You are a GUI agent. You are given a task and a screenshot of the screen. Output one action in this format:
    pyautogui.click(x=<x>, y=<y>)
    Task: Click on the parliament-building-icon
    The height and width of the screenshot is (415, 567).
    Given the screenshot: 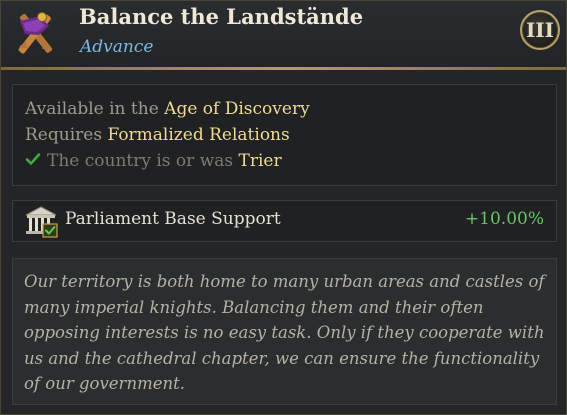 What is the action you would take?
    pyautogui.click(x=41, y=221)
    